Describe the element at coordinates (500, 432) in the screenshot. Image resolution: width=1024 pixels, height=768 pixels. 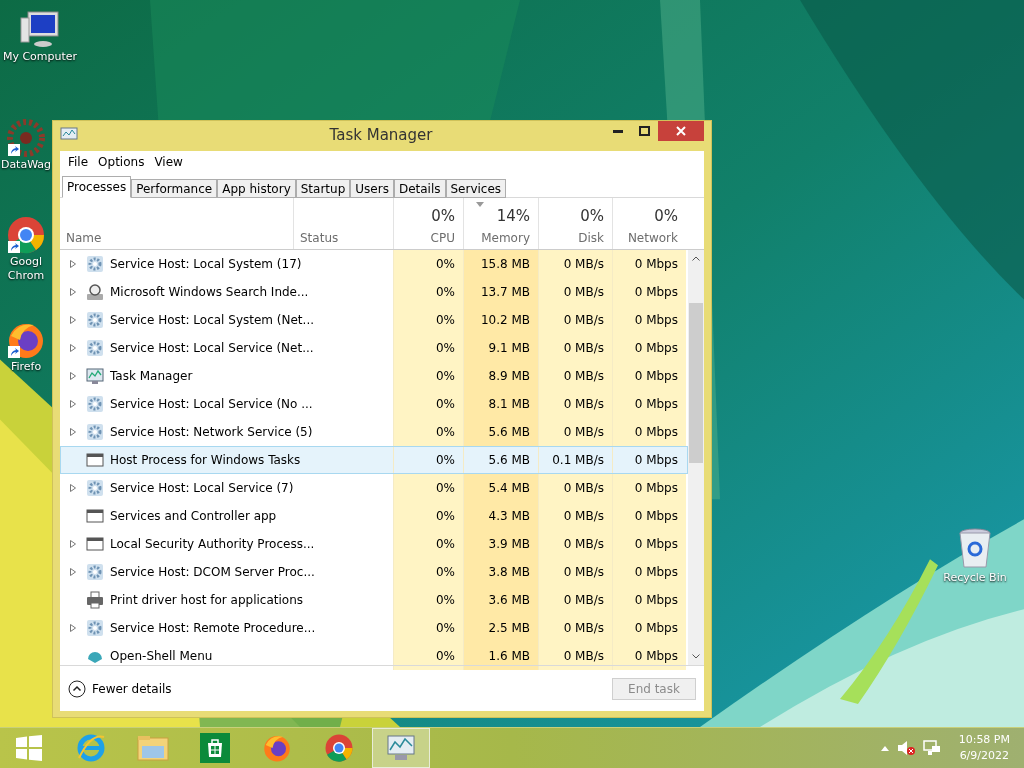
I see `table-cell: 5.6 MB` at that location.